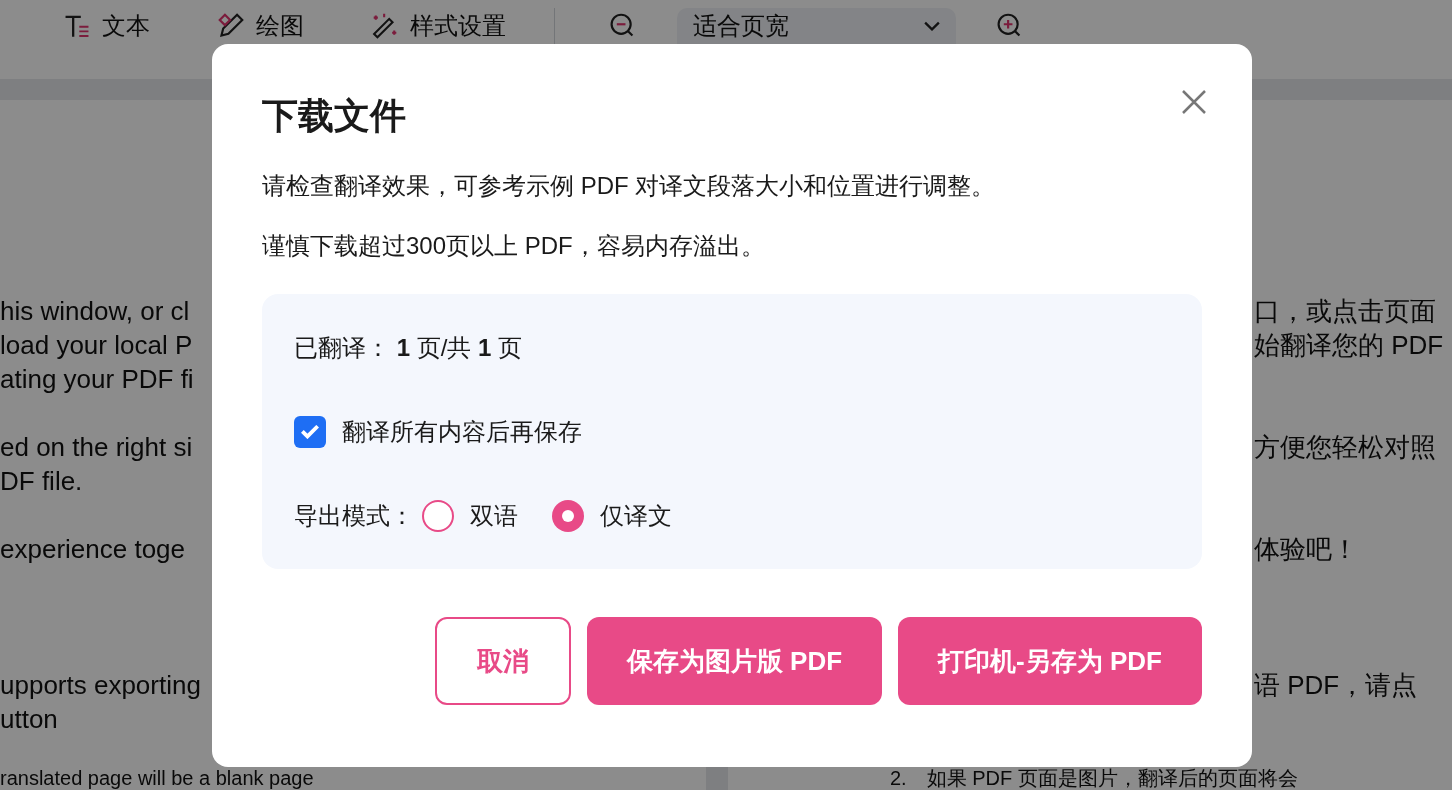 Image resolution: width=1452 pixels, height=790 pixels. What do you see at coordinates (97, 379) in the screenshot?
I see `document-text: ating your PDF fi` at bounding box center [97, 379].